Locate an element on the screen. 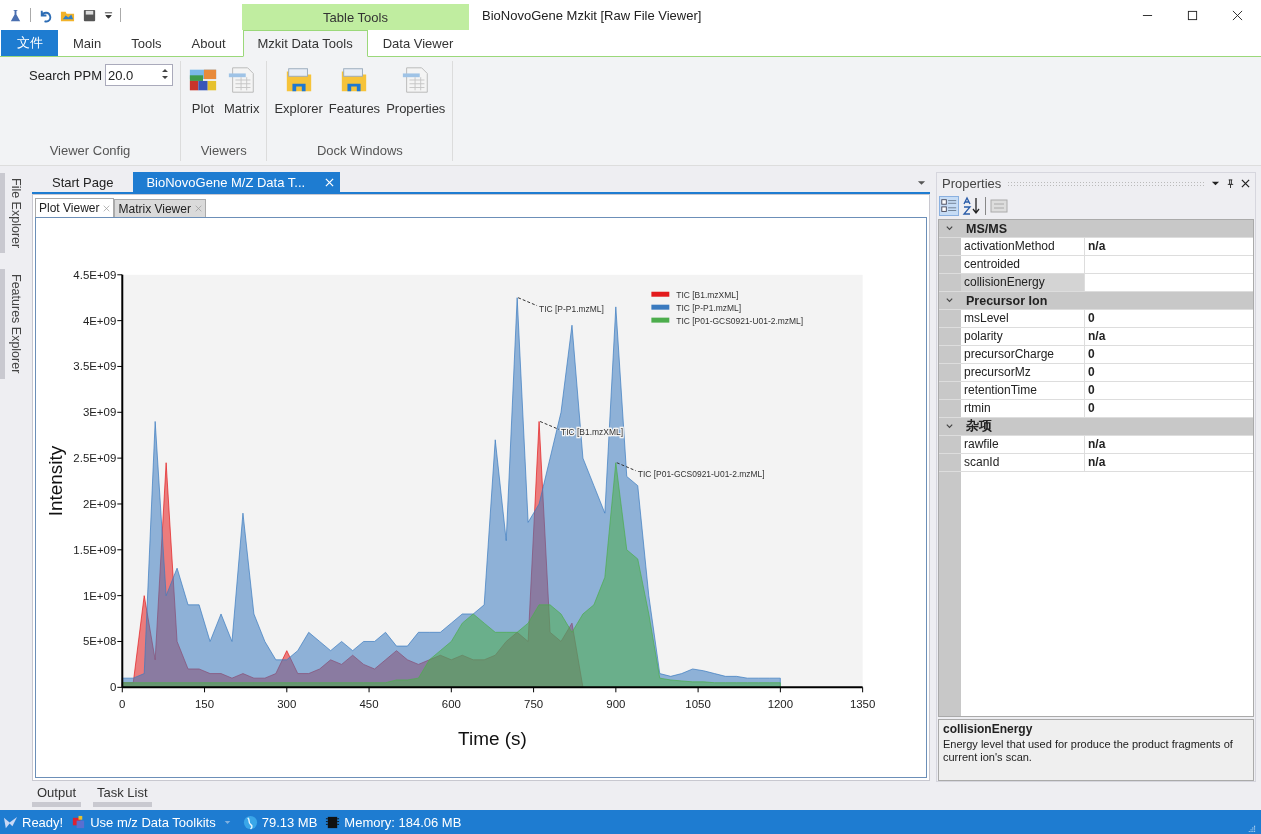 This screenshot has width=1261, height=834. tick-label: 150 is located at coordinates (205, 704).